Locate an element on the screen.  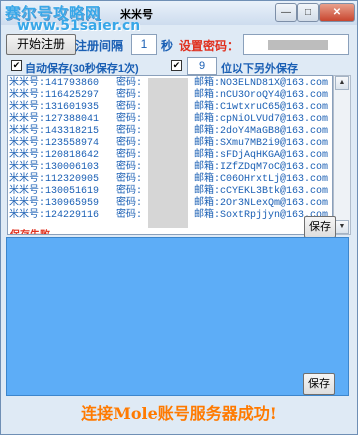
interval-label: 注册间隔 is located at coordinates (99, 46).